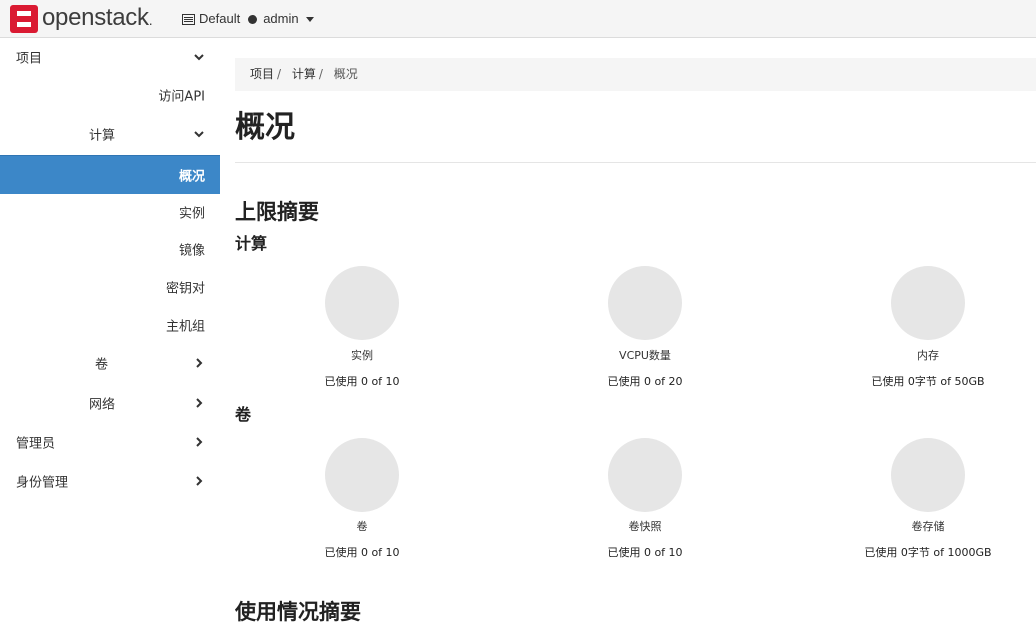  I want to click on sidebar-item-images: 镜像, so click(110, 248).